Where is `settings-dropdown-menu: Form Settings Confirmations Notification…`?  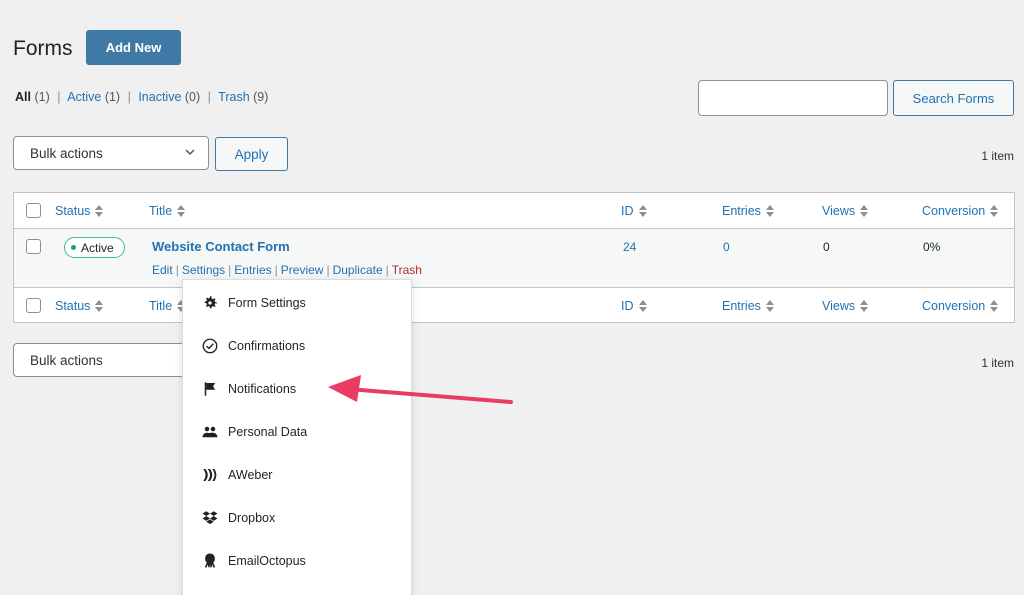
settings-dropdown-menu: Form Settings Confirmations Notification… is located at coordinates (297, 437).